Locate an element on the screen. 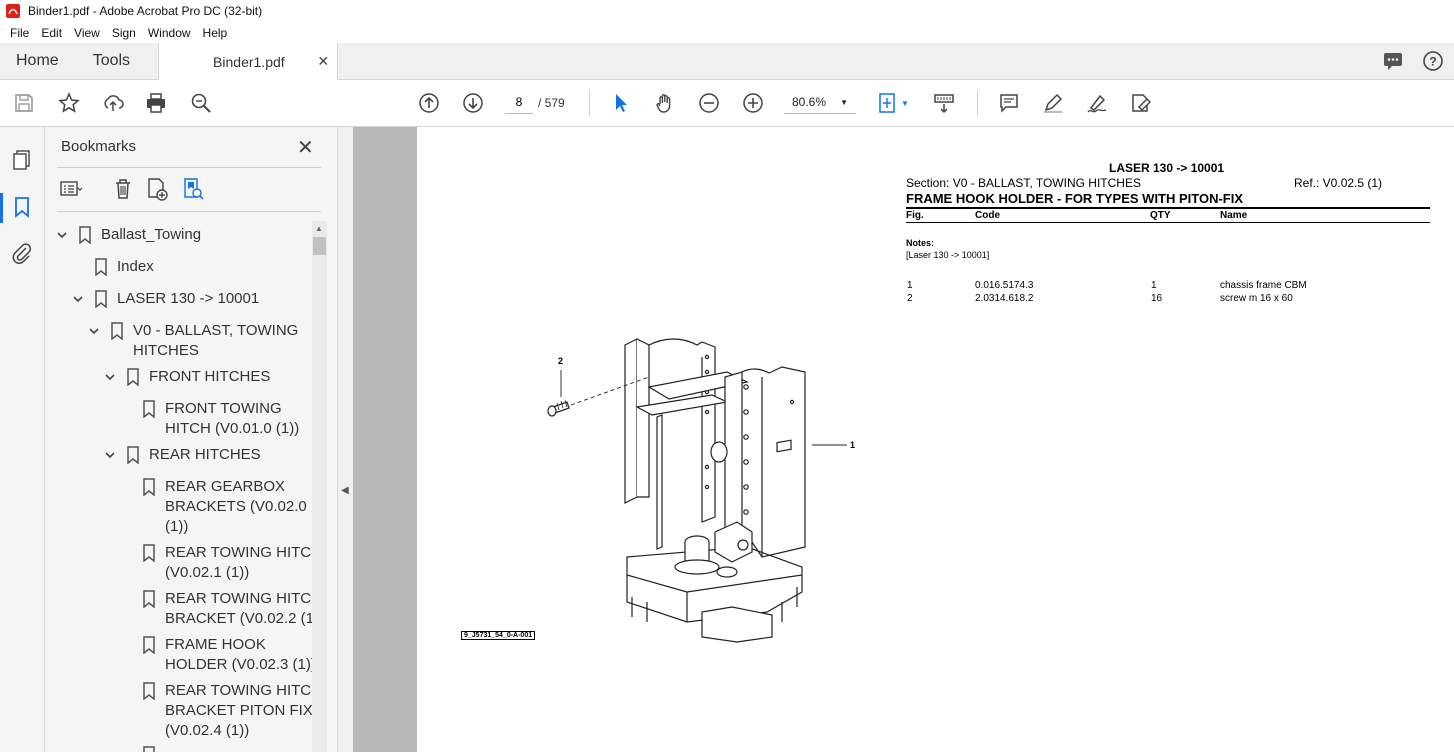  scrollbar-thumb is located at coordinates (319, 246).